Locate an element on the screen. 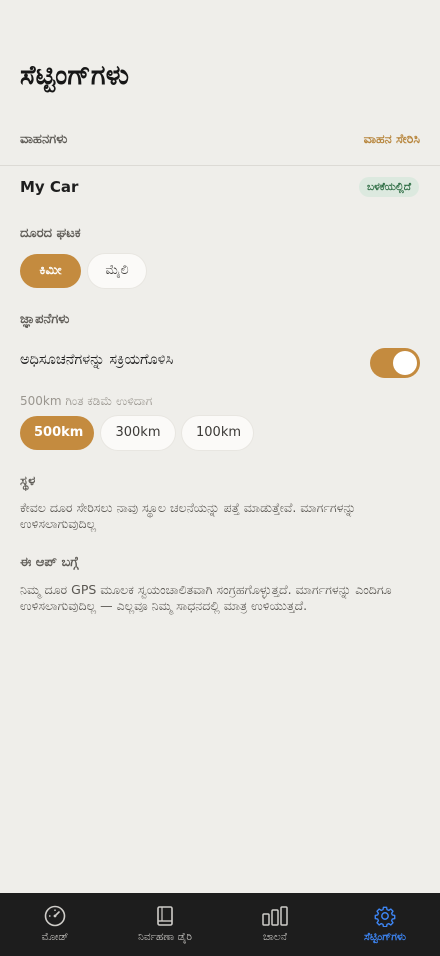 Image resolution: width=440 pixels, height=956 pixels. about-section-label: ಈ ಆಪ್ ಬಗ್ಗೆ is located at coordinates (49, 562).